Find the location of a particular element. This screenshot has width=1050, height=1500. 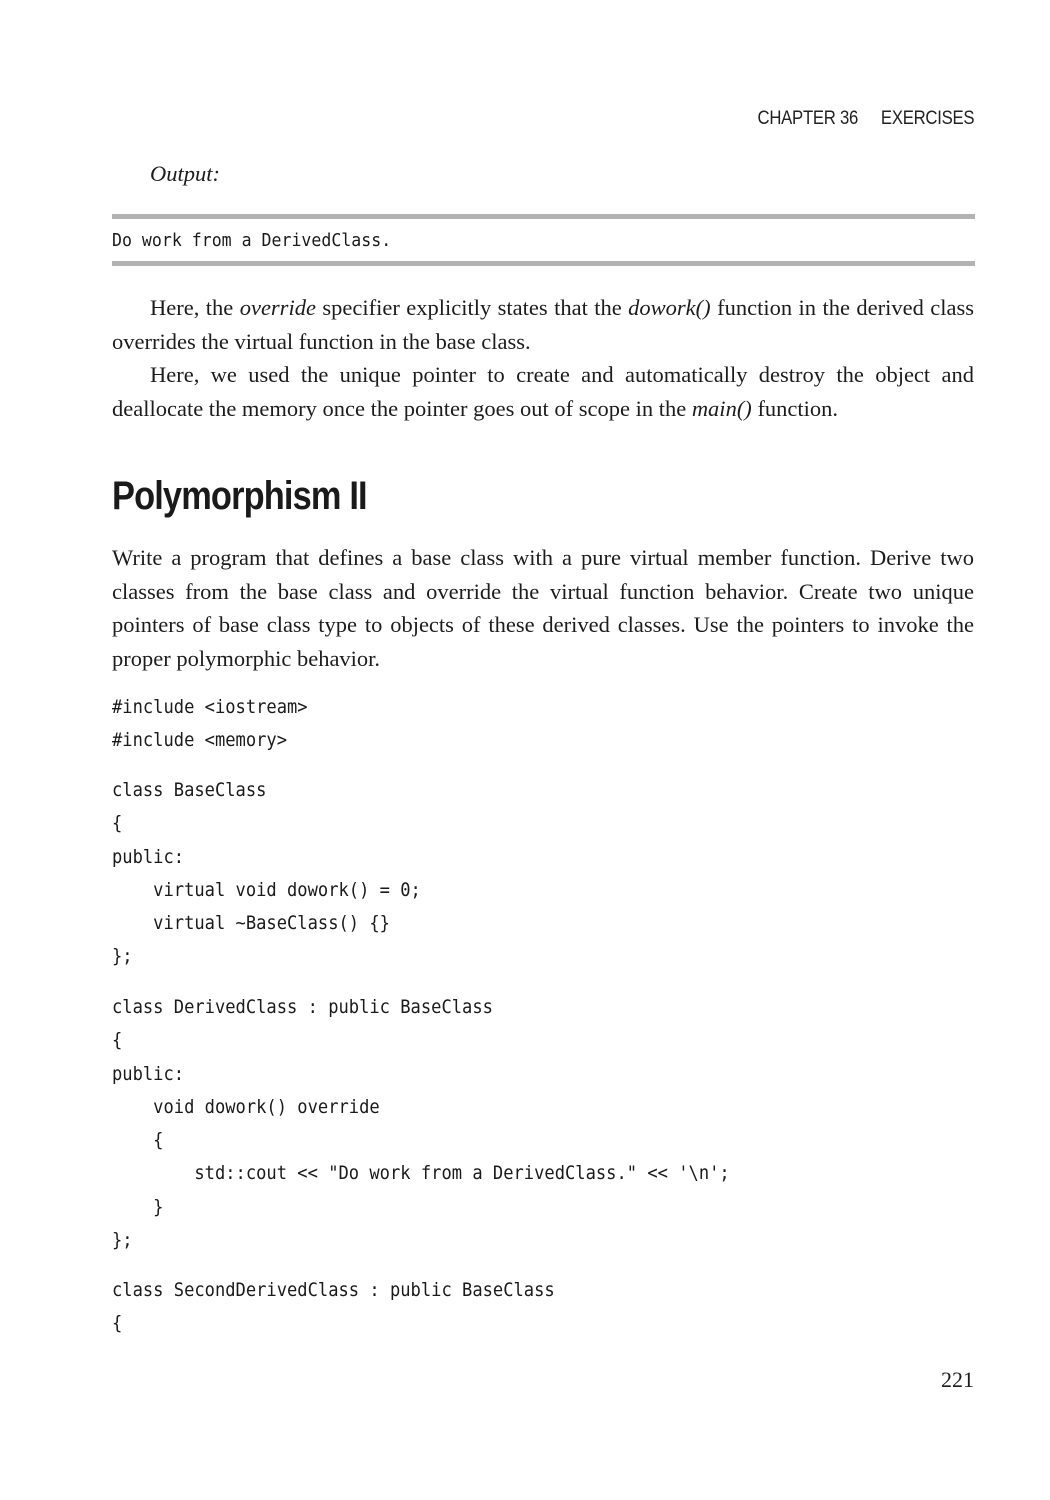

code-line: #include <memory> is located at coordinates (200, 740).